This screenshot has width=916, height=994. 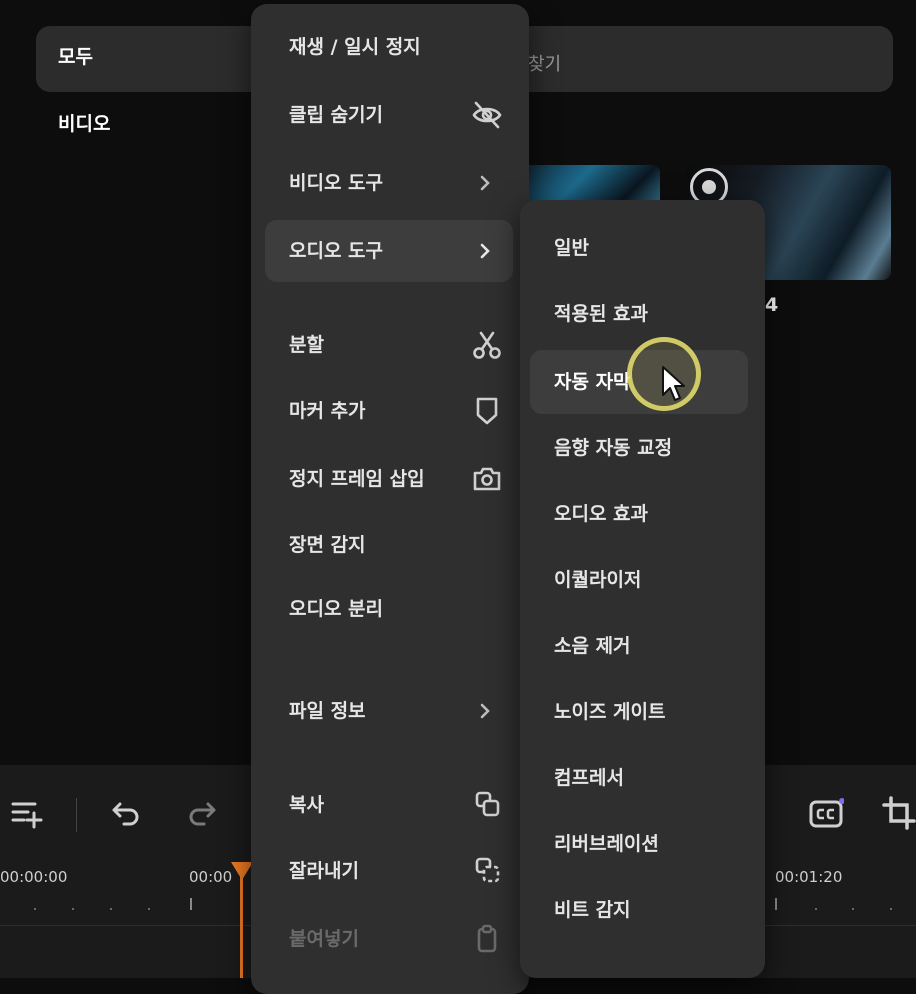 I want to click on submenu-item-label: 컴프레서, so click(x=589, y=778).